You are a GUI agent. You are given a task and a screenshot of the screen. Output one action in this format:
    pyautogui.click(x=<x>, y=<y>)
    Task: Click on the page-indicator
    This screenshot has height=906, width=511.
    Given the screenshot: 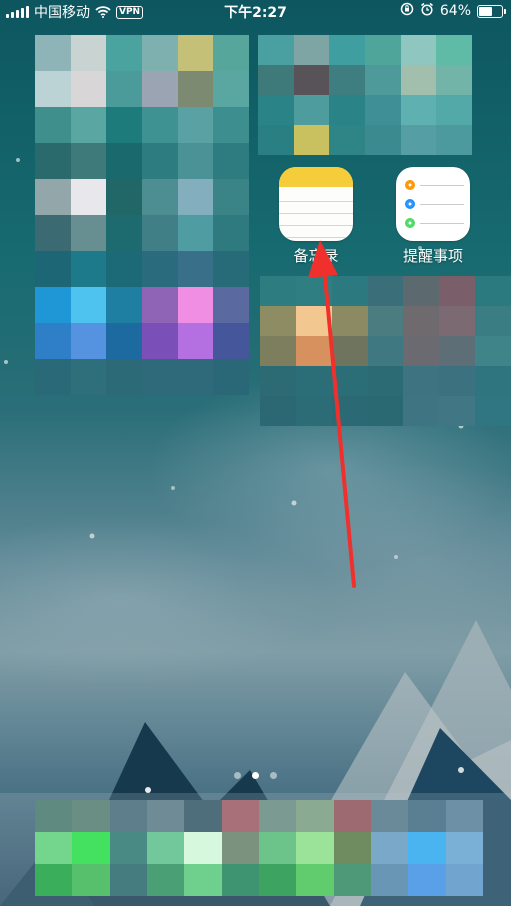 What is the action you would take?
    pyautogui.click(x=255, y=775)
    